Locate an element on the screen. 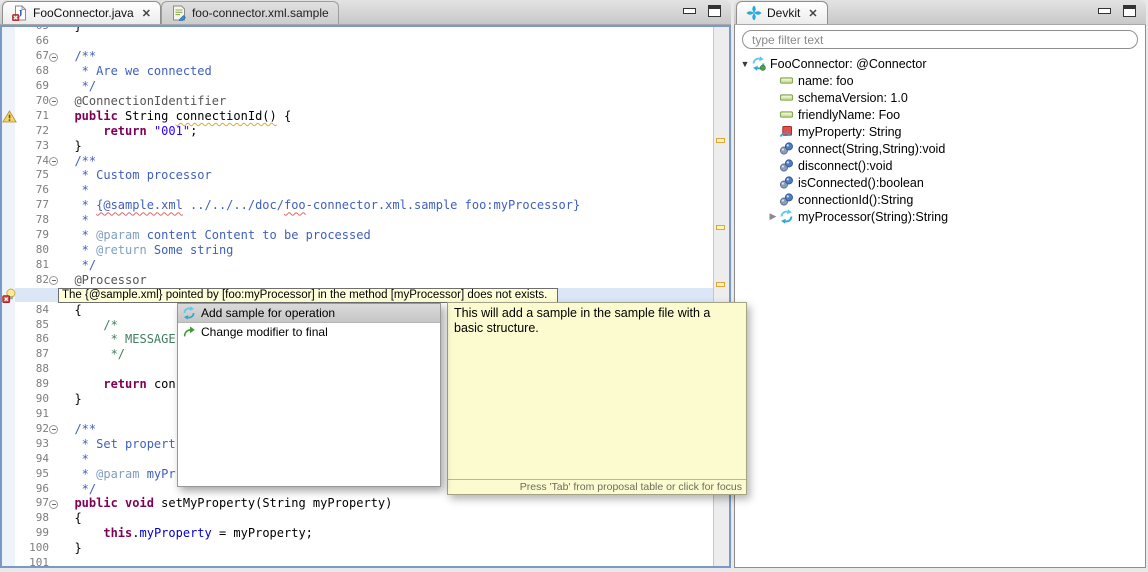 The width and height of the screenshot is (1148, 572). tree-row-isconnected: isConnected():boolean is located at coordinates (940, 182).